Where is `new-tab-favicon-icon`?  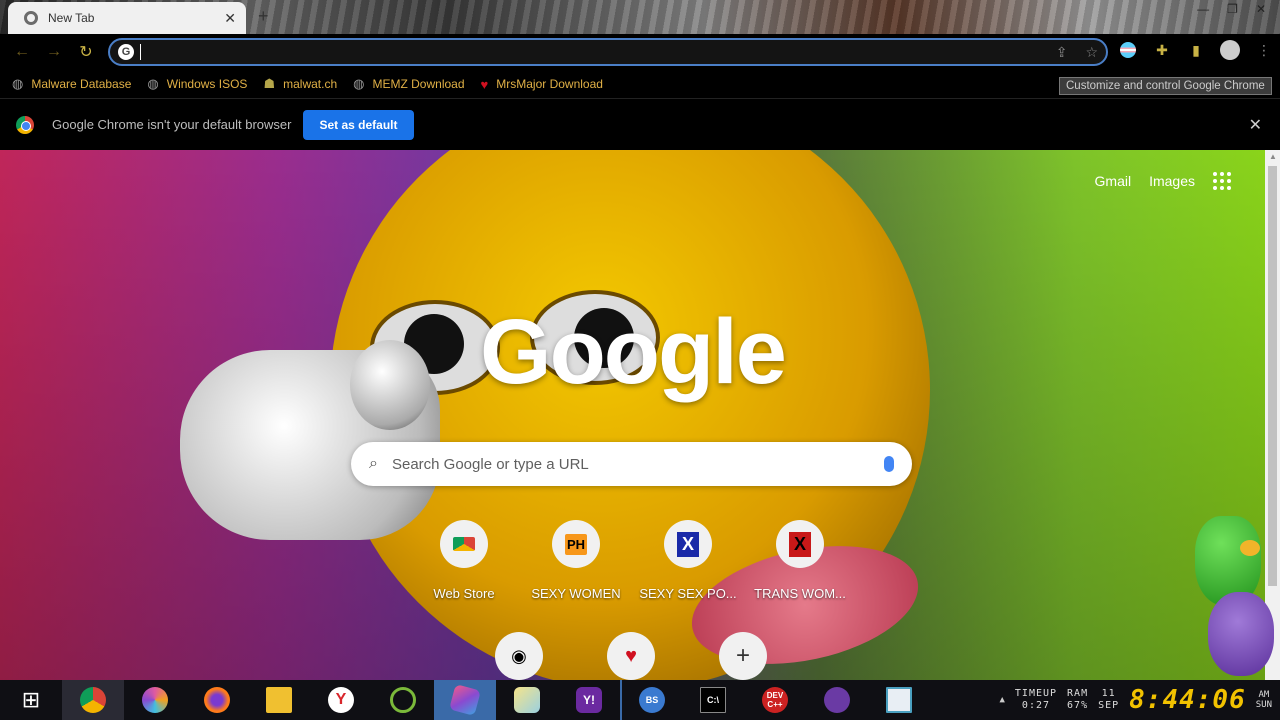 new-tab-favicon-icon is located at coordinates (31, 18).